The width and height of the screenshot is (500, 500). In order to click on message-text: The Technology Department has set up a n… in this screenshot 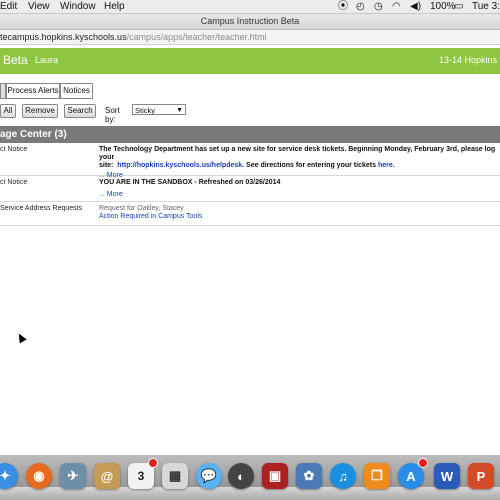, I will do `click(297, 153)`.